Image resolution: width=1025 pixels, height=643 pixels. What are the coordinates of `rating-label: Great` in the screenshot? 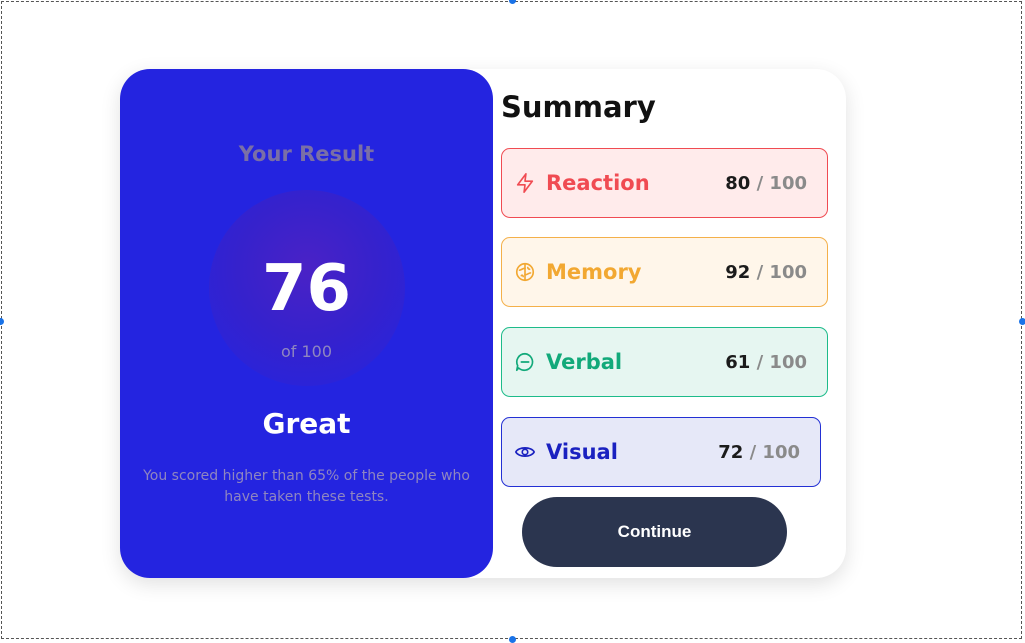 It's located at (306, 423).